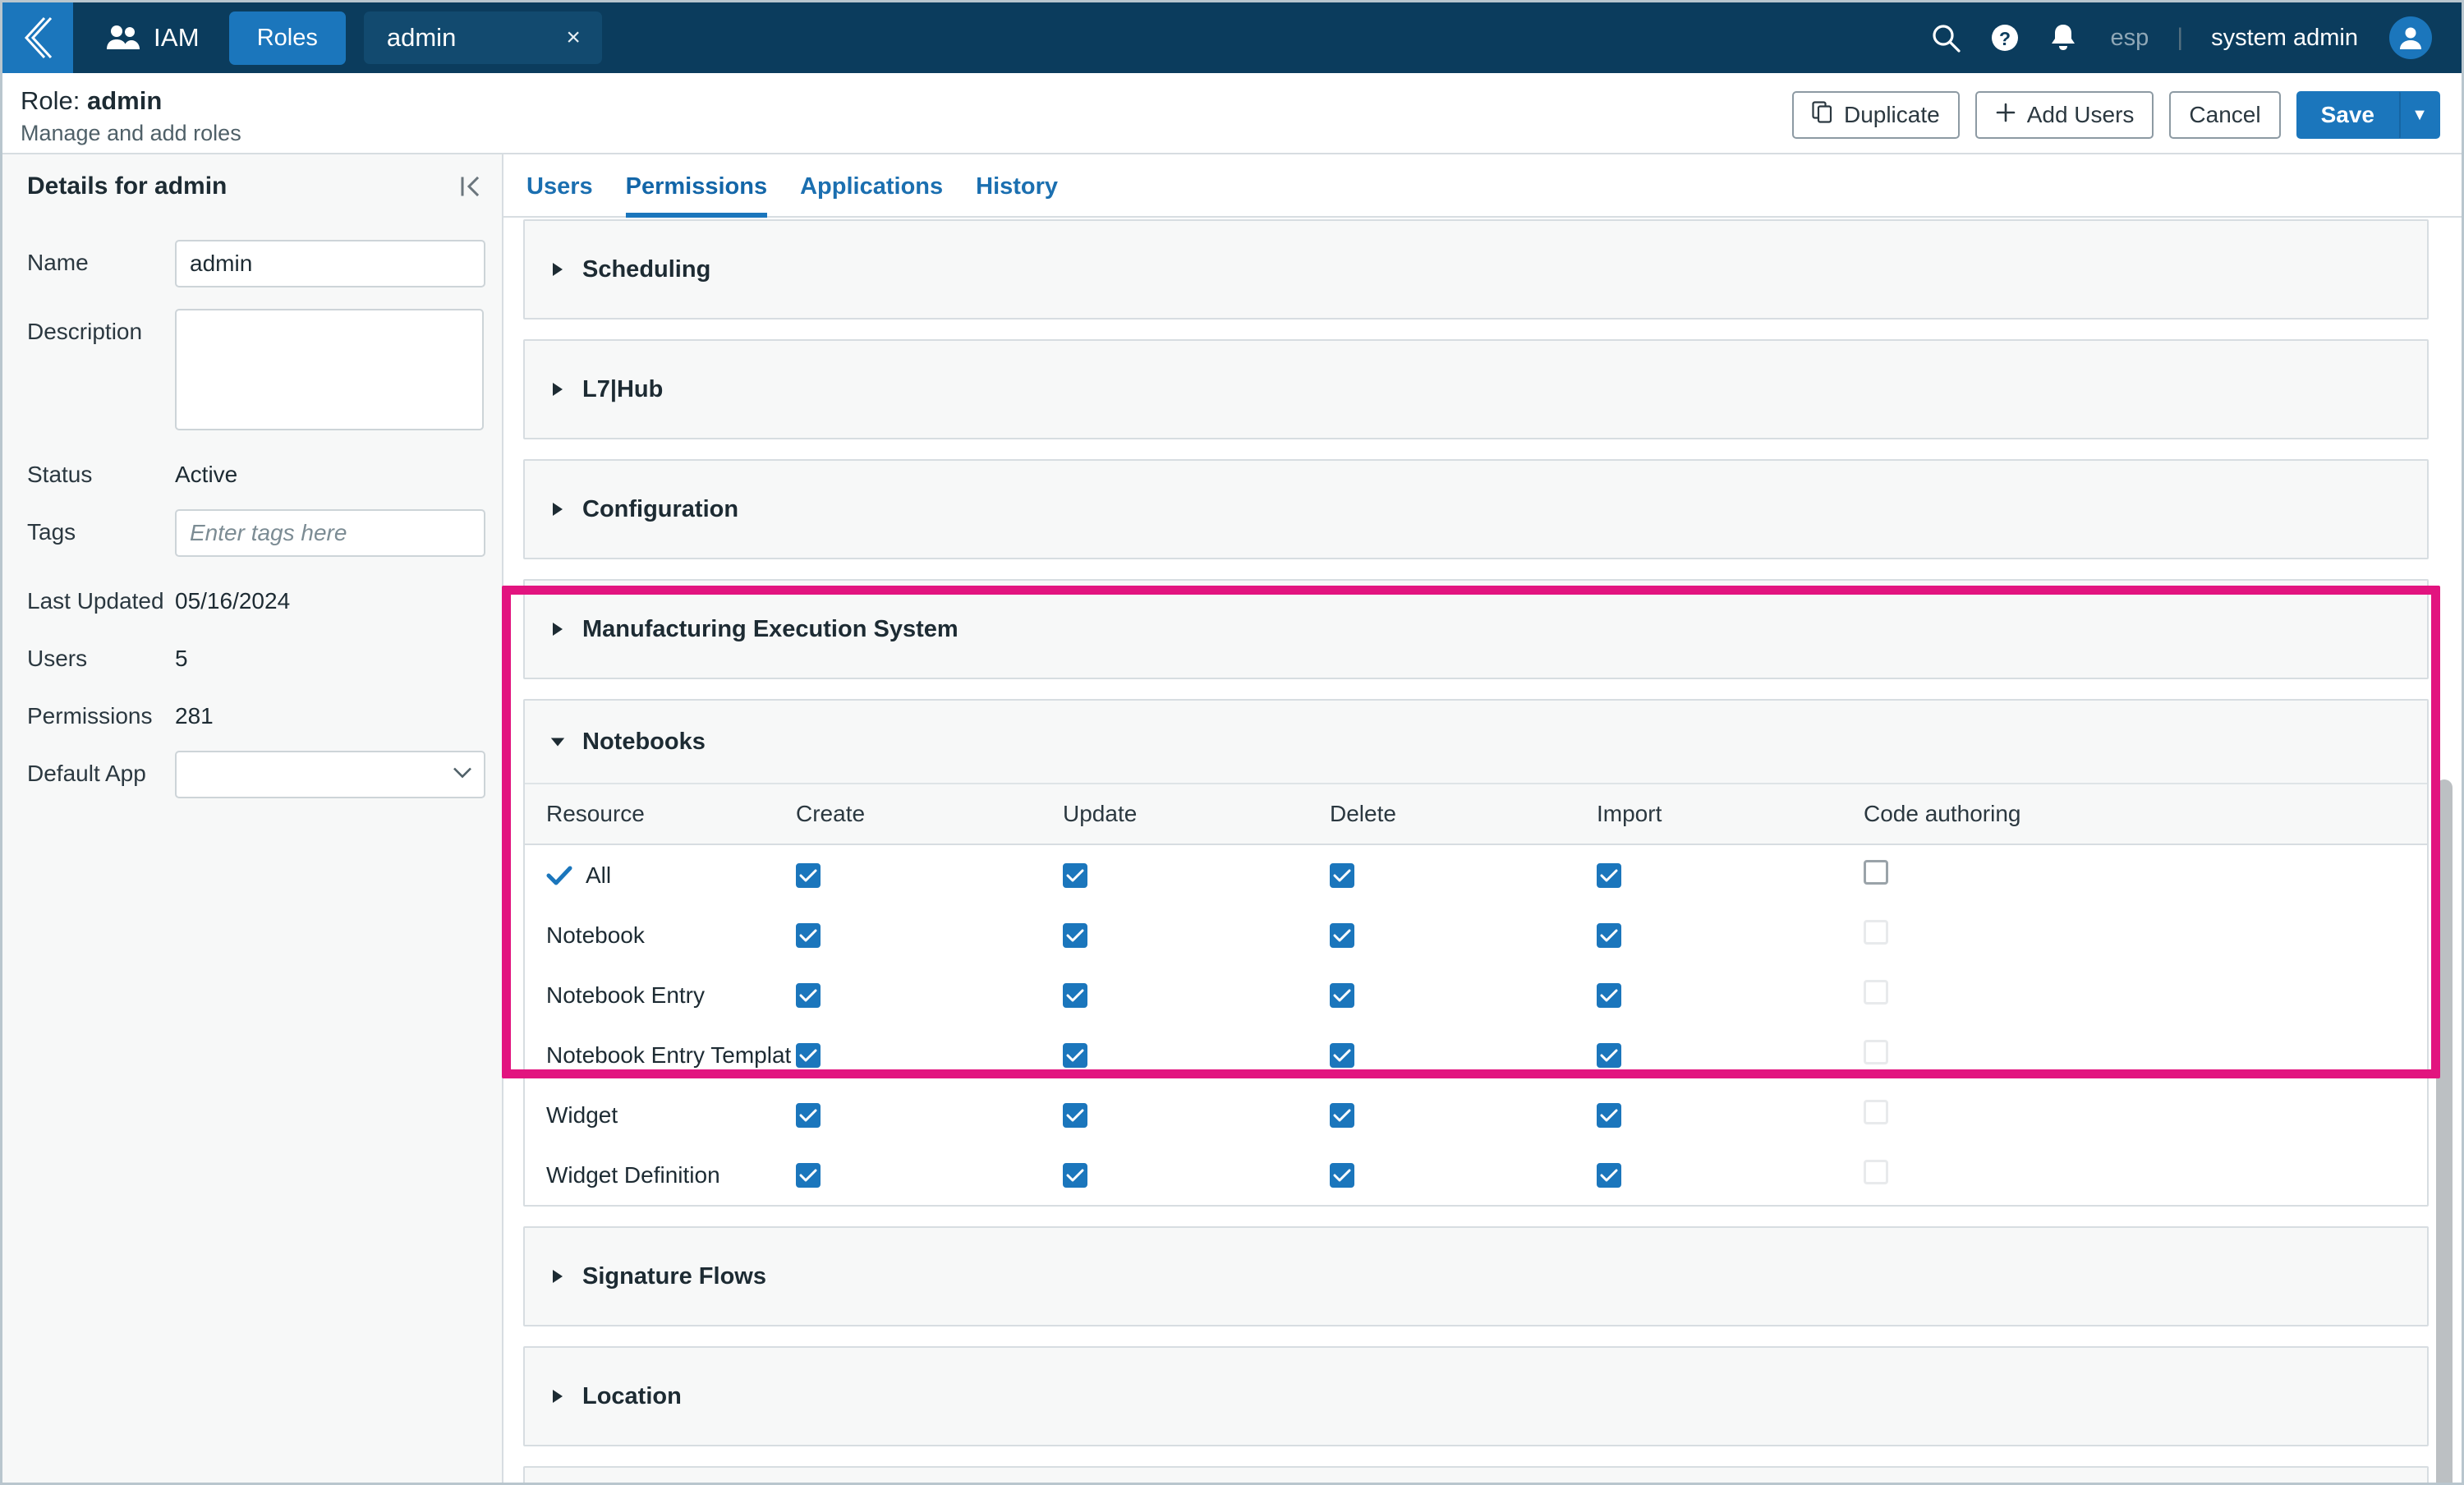 This screenshot has width=2464, height=1485. Describe the element at coordinates (2130, 38) in the screenshot. I see `language-selector: esp` at that location.